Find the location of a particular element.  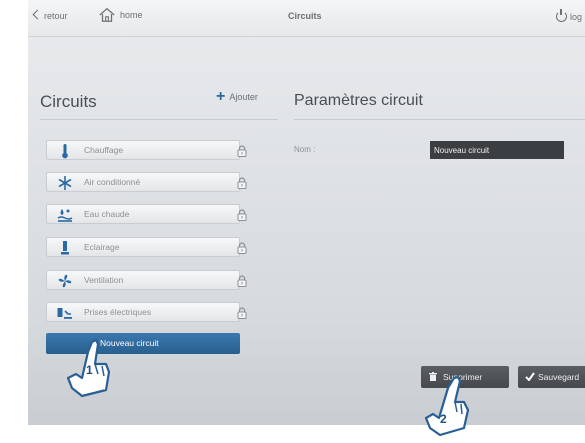

lamp-icon is located at coordinates (65, 248).